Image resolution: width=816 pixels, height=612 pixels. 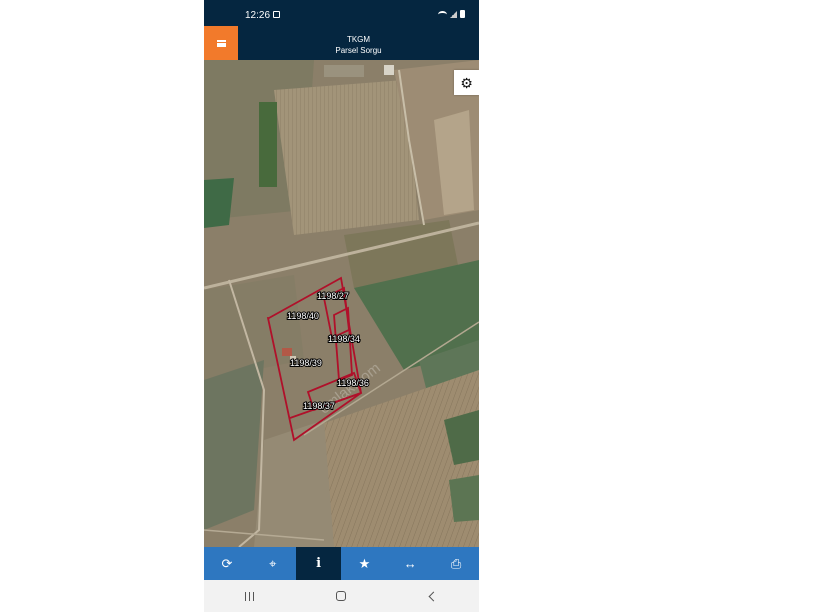 I want to click on home-icon, so click(x=341, y=596).